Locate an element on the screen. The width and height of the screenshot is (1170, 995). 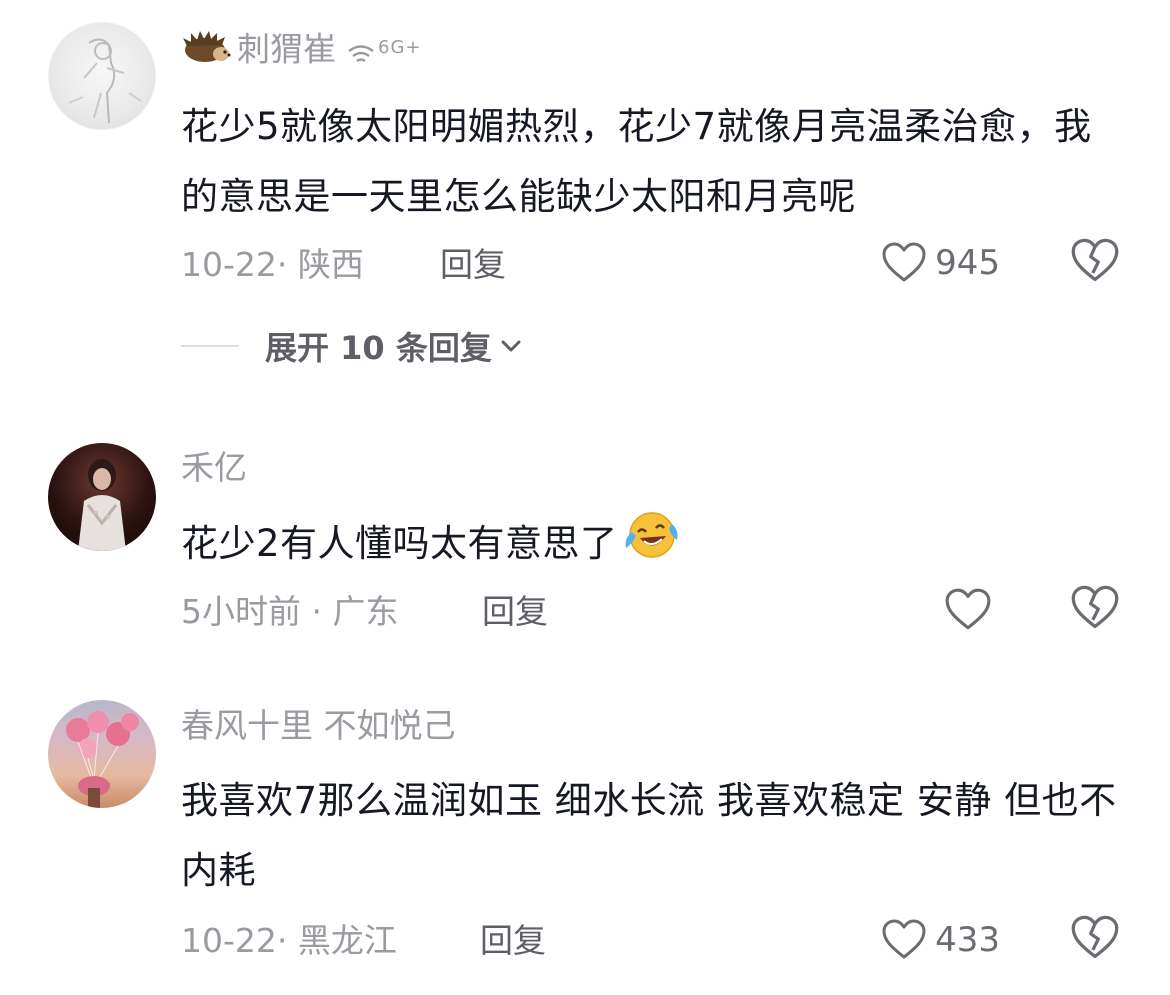
like-button: 433 is located at coordinates (940, 940).